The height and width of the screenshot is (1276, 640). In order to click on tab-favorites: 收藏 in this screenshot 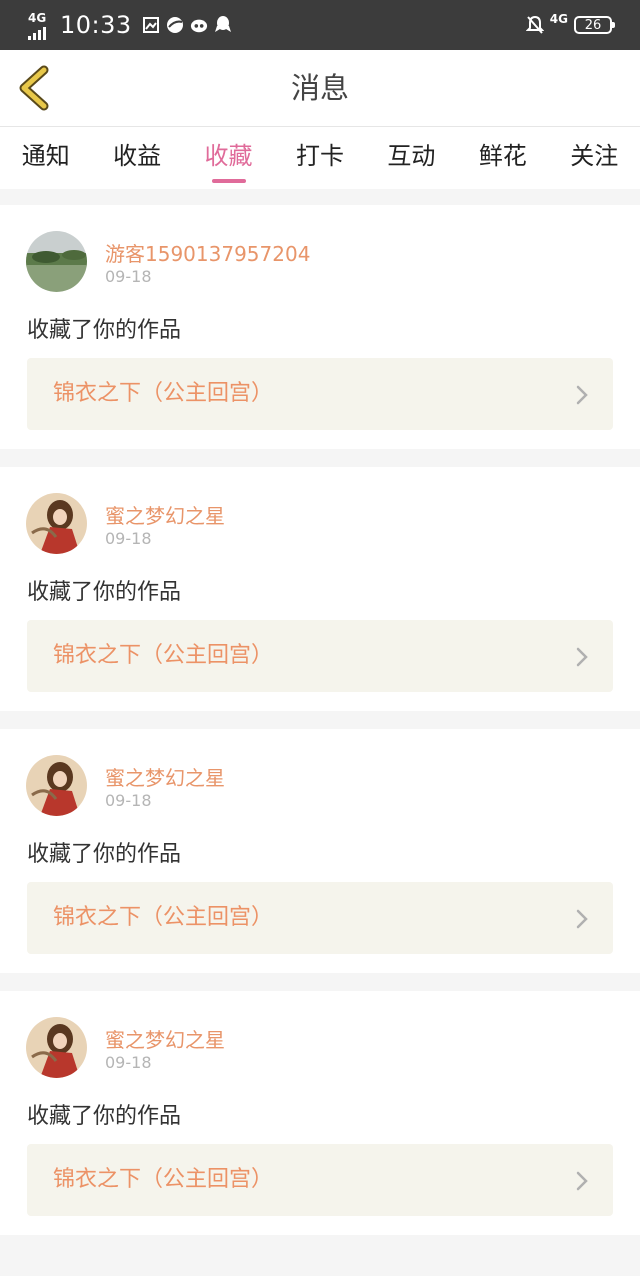, I will do `click(228, 158)`.